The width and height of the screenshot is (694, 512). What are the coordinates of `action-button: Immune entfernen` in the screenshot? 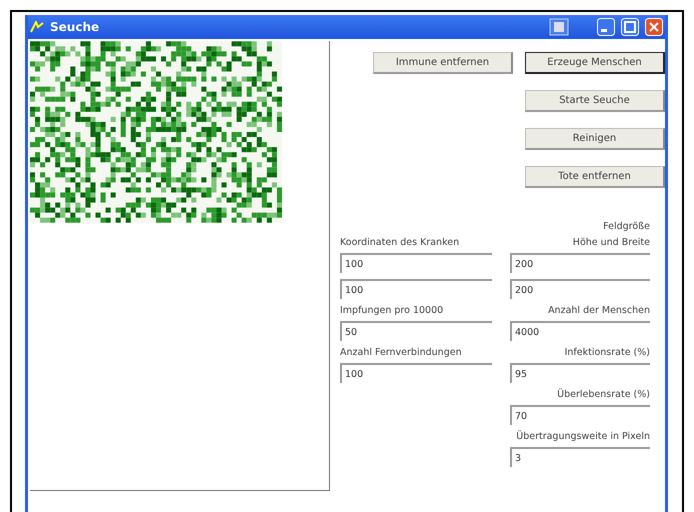 It's located at (443, 63).